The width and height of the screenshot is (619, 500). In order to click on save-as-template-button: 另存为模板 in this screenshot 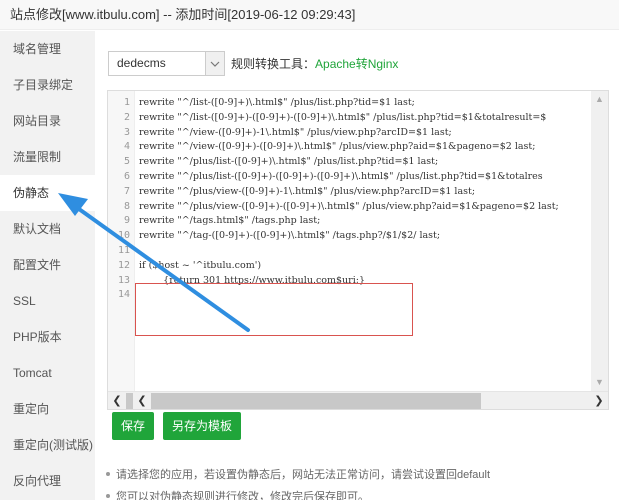, I will do `click(202, 426)`.